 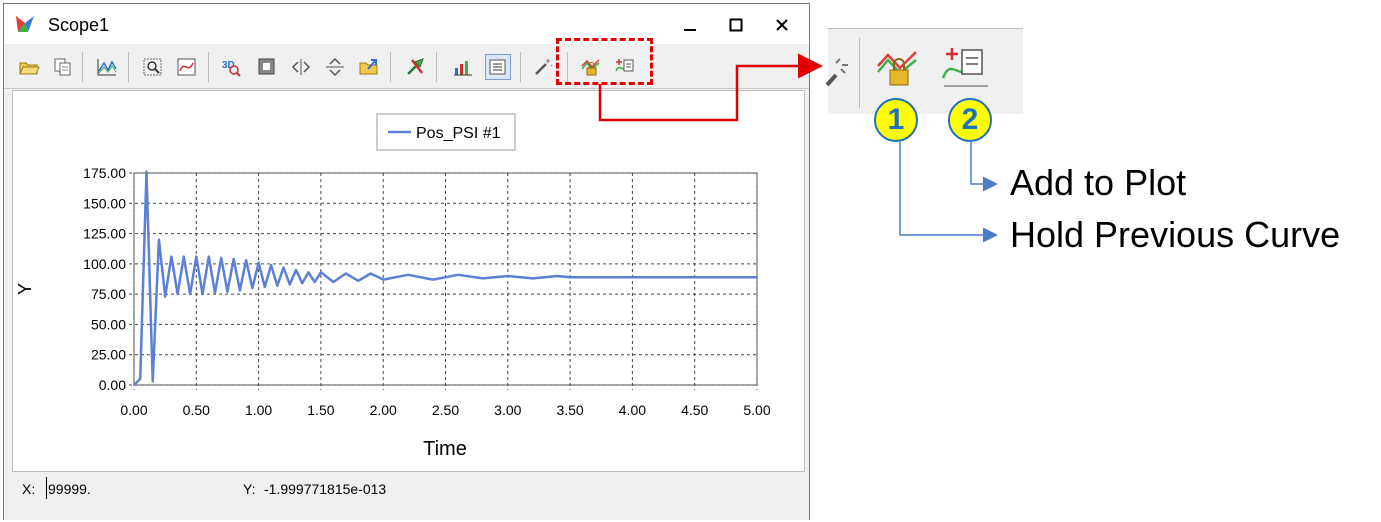 I want to click on plot-line-icon, so click(x=107, y=67).